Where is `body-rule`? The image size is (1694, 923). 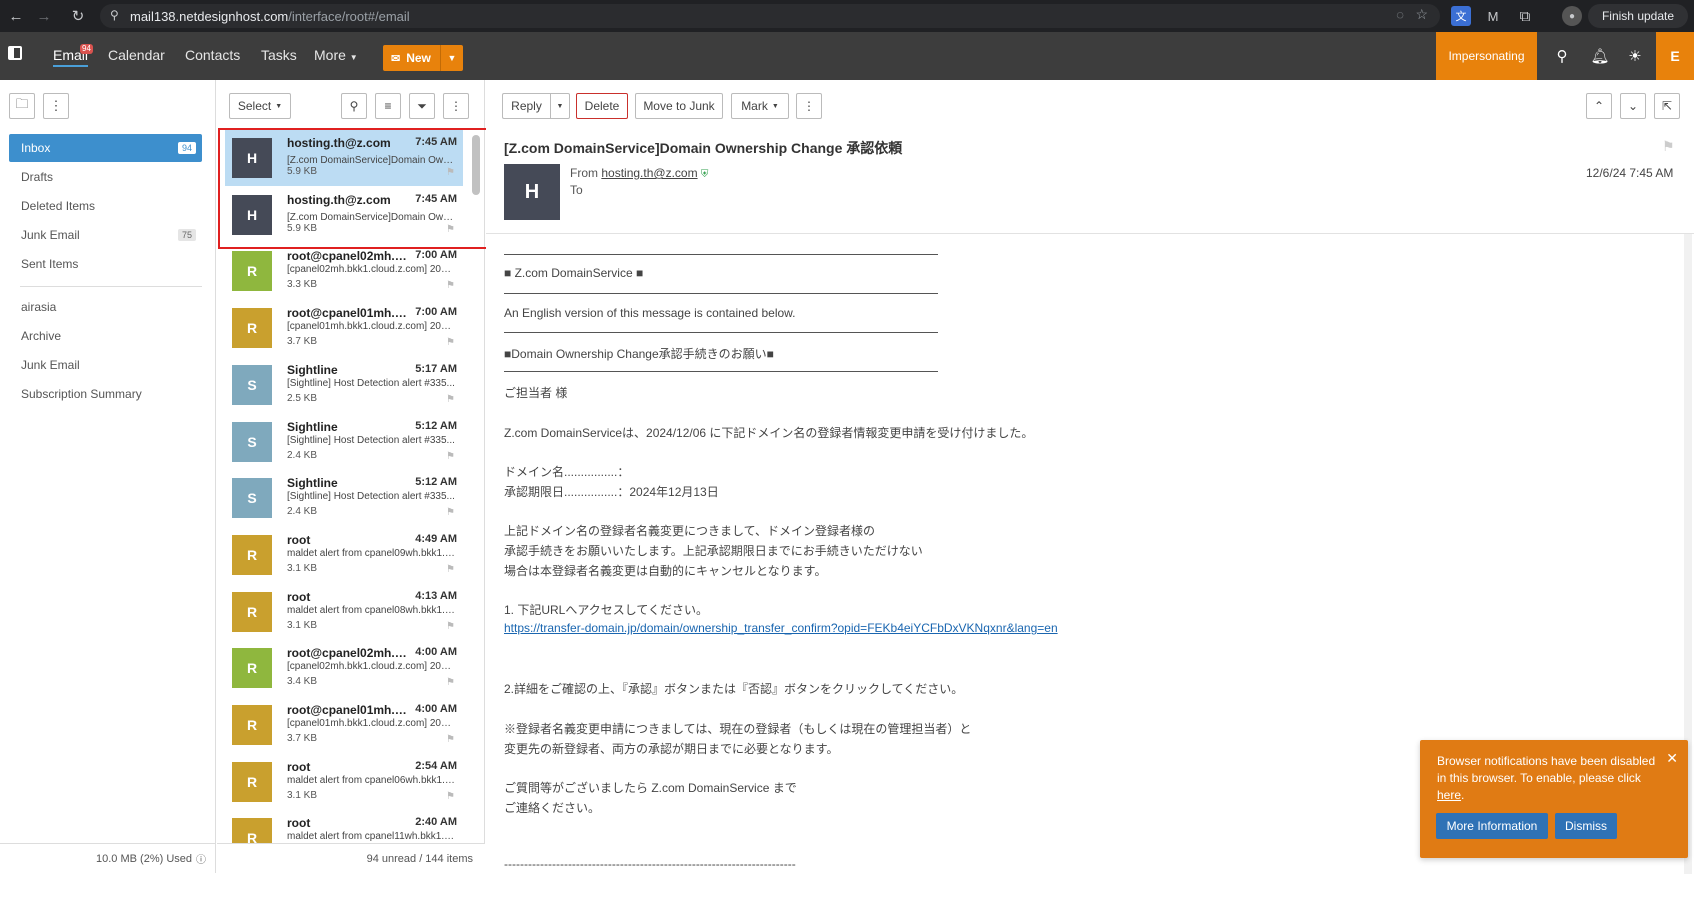 body-rule is located at coordinates (721, 293).